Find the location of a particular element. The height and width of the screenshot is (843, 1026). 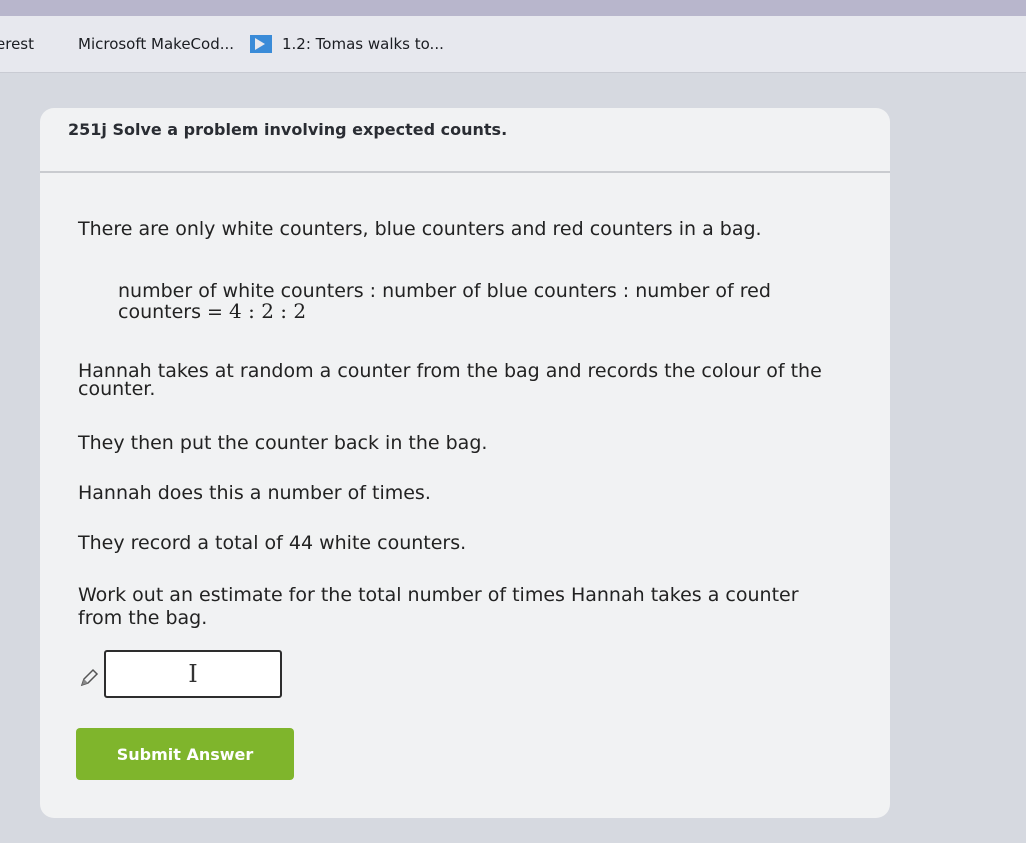

bookmark-item: erest is located at coordinates (17, 44).